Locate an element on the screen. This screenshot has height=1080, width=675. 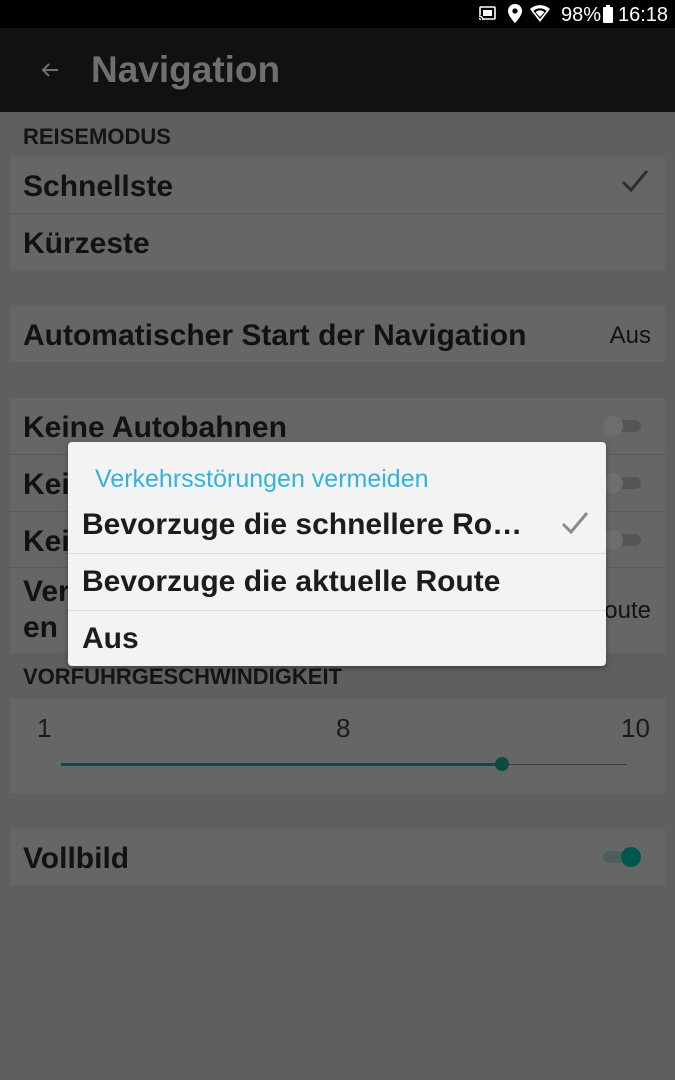
avoid-option-label-2: Kei is located at coordinates (46, 484).